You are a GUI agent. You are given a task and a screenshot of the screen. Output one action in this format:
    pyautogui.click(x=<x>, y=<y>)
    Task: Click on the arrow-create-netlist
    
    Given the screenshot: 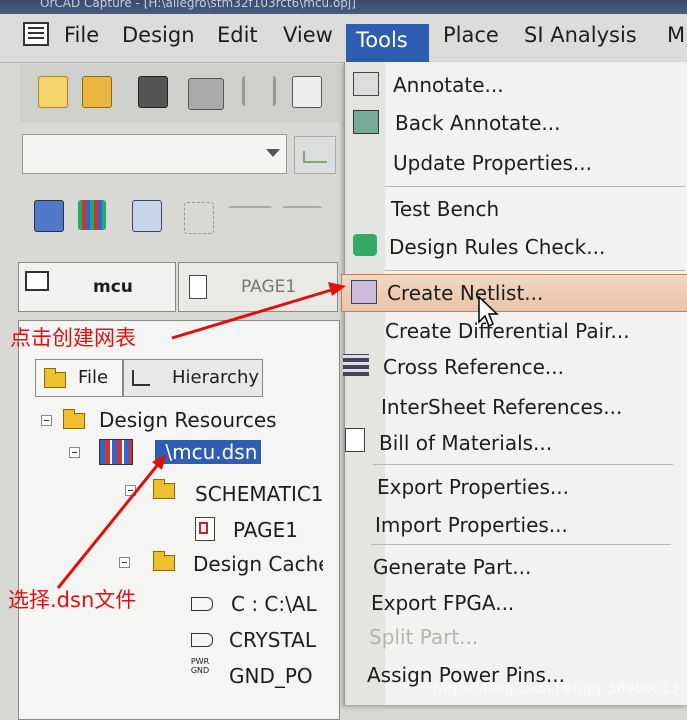 What is the action you would take?
    pyautogui.click(x=255, y=313)
    